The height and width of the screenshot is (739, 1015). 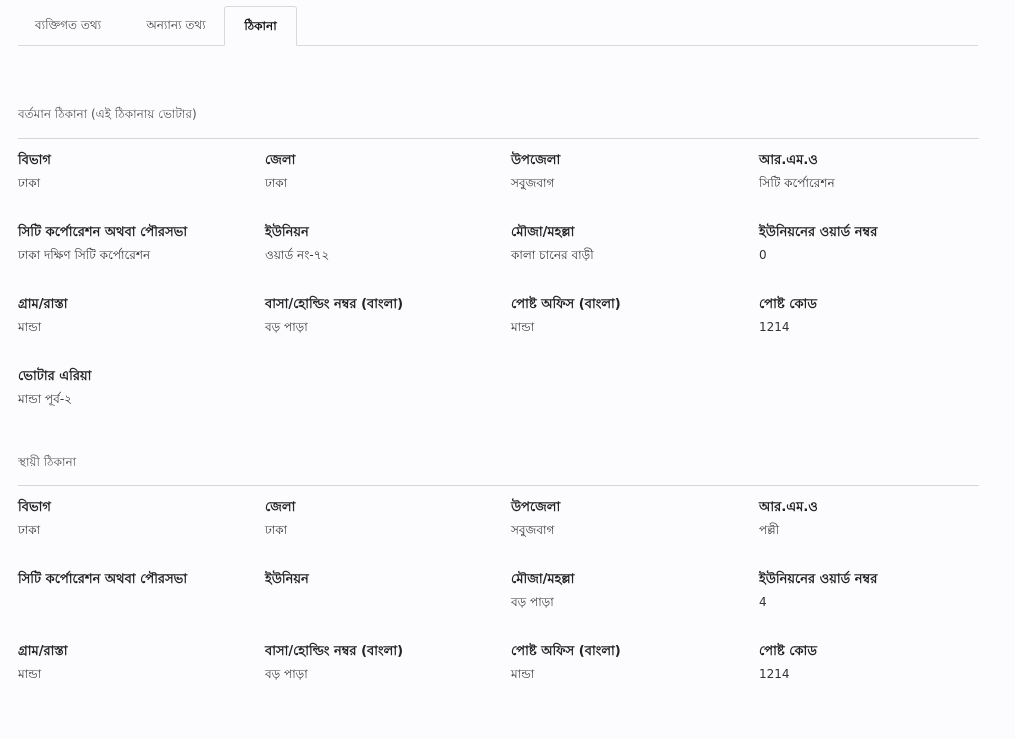 What do you see at coordinates (763, 255) in the screenshot?
I see `field-value: 0` at bounding box center [763, 255].